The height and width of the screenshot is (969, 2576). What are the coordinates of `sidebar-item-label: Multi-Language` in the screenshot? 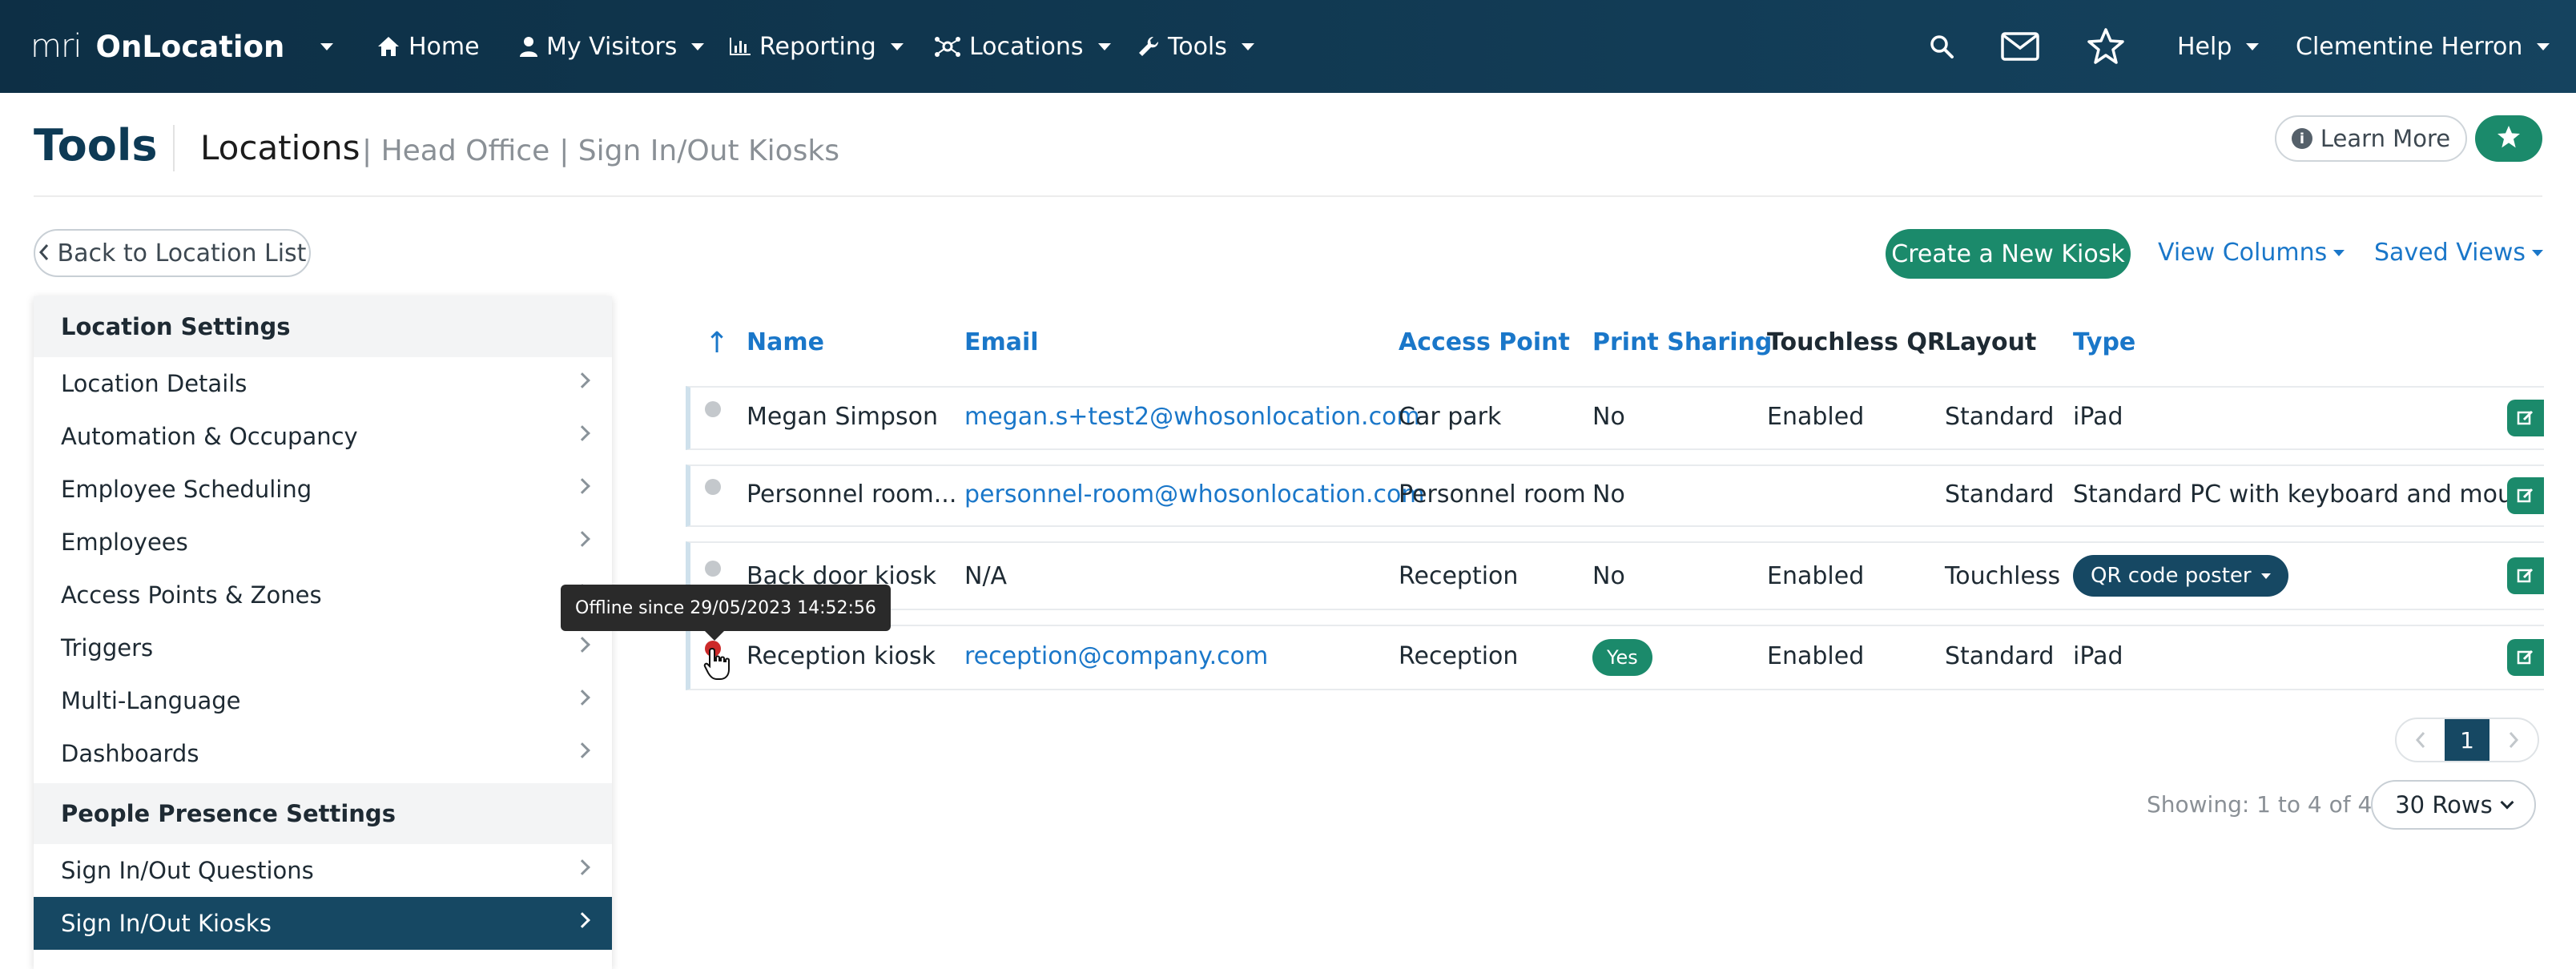 It's located at (151, 700).